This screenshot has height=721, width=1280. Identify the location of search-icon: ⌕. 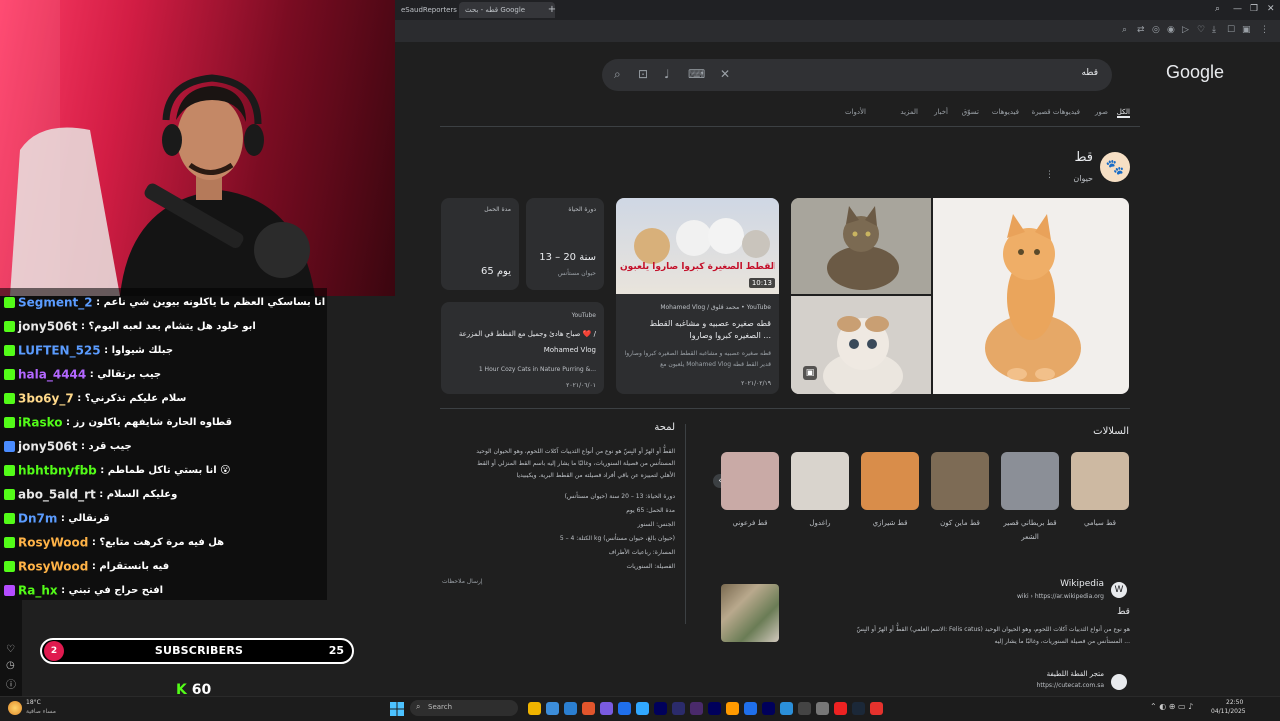
(617, 74).